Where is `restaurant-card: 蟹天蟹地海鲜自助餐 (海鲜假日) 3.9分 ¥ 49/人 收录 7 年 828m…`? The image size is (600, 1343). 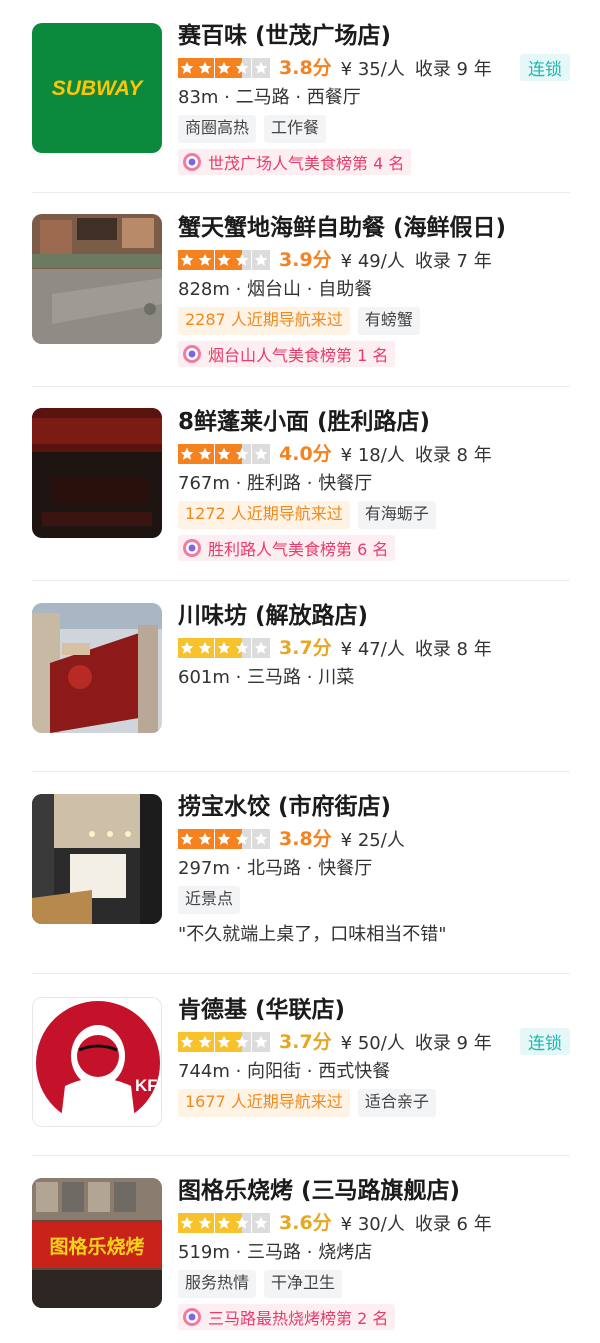 restaurant-card: 蟹天蟹地海鲜自助餐 (海鲜假日) 3.9分 ¥ 49/人 收录 7 年 828m… is located at coordinates (300, 289).